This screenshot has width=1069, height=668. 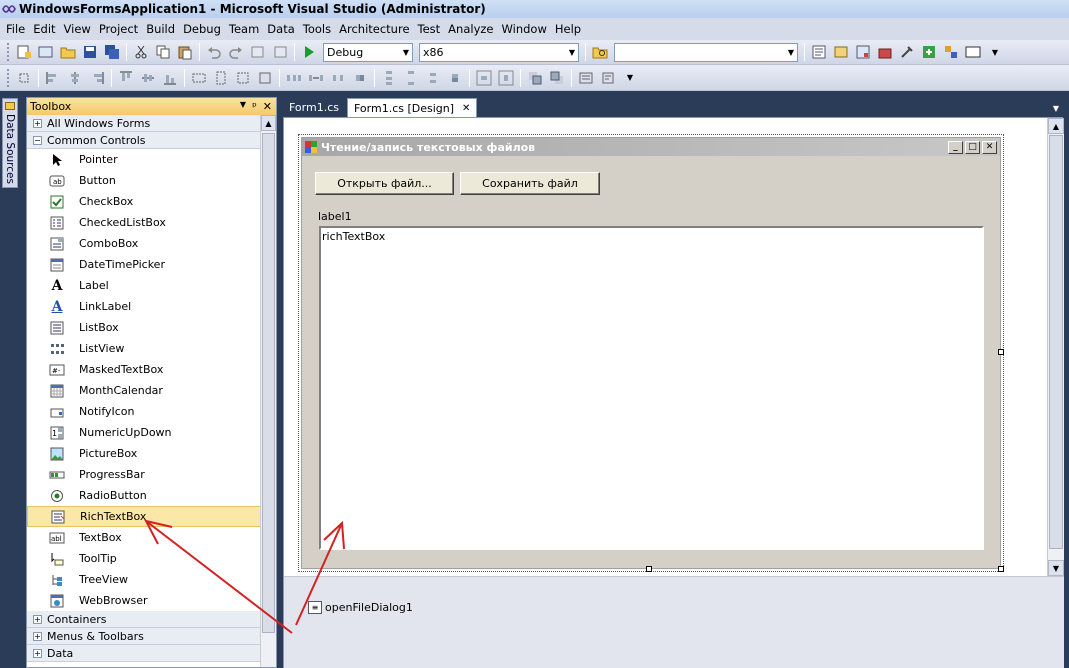 I want to click on center-horizontally-icon, so click(x=484, y=78).